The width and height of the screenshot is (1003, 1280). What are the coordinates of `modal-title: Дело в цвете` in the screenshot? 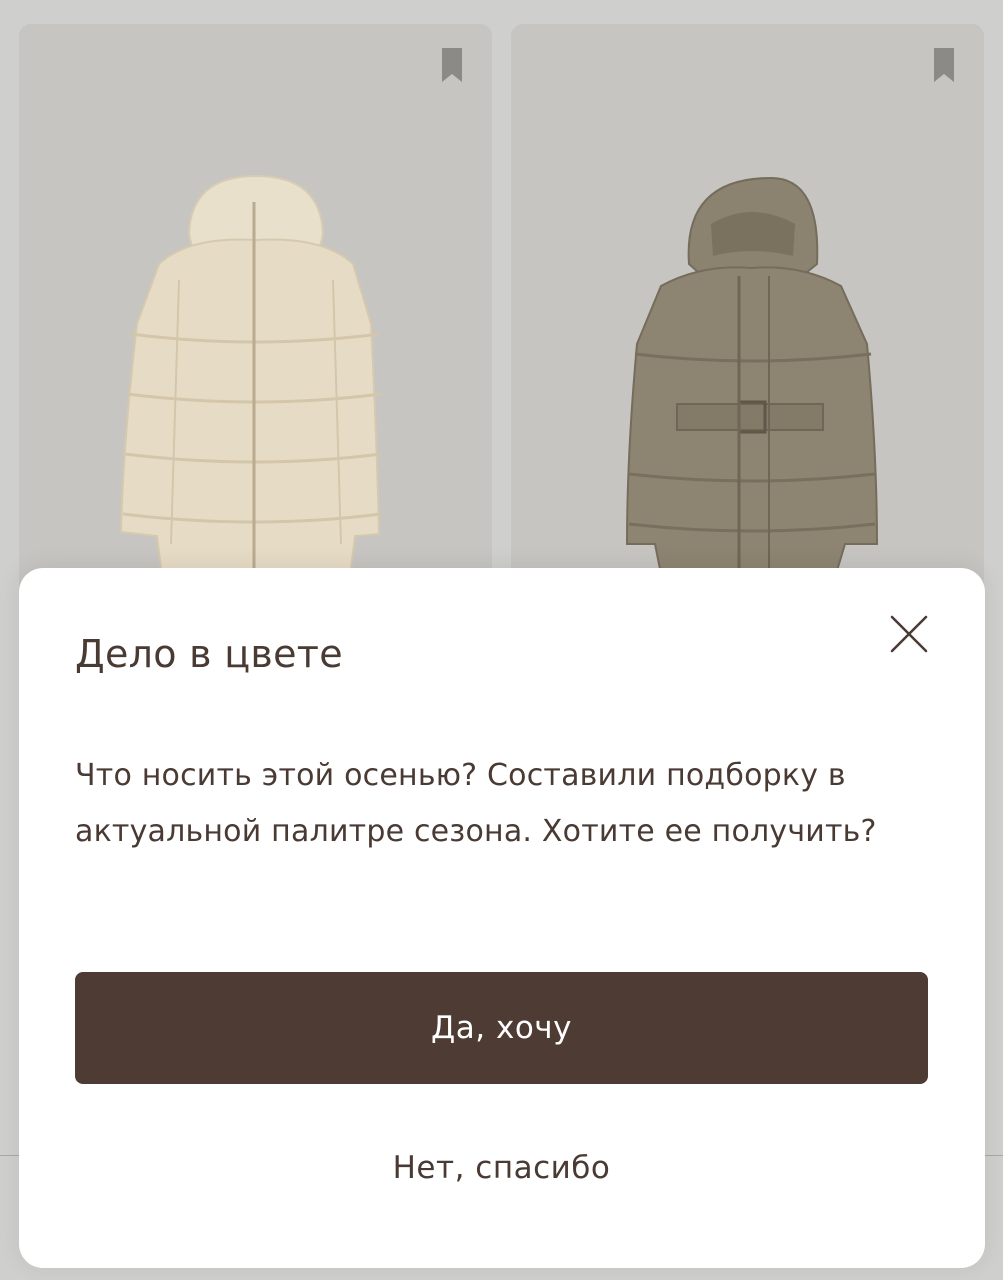 It's located at (209, 654).